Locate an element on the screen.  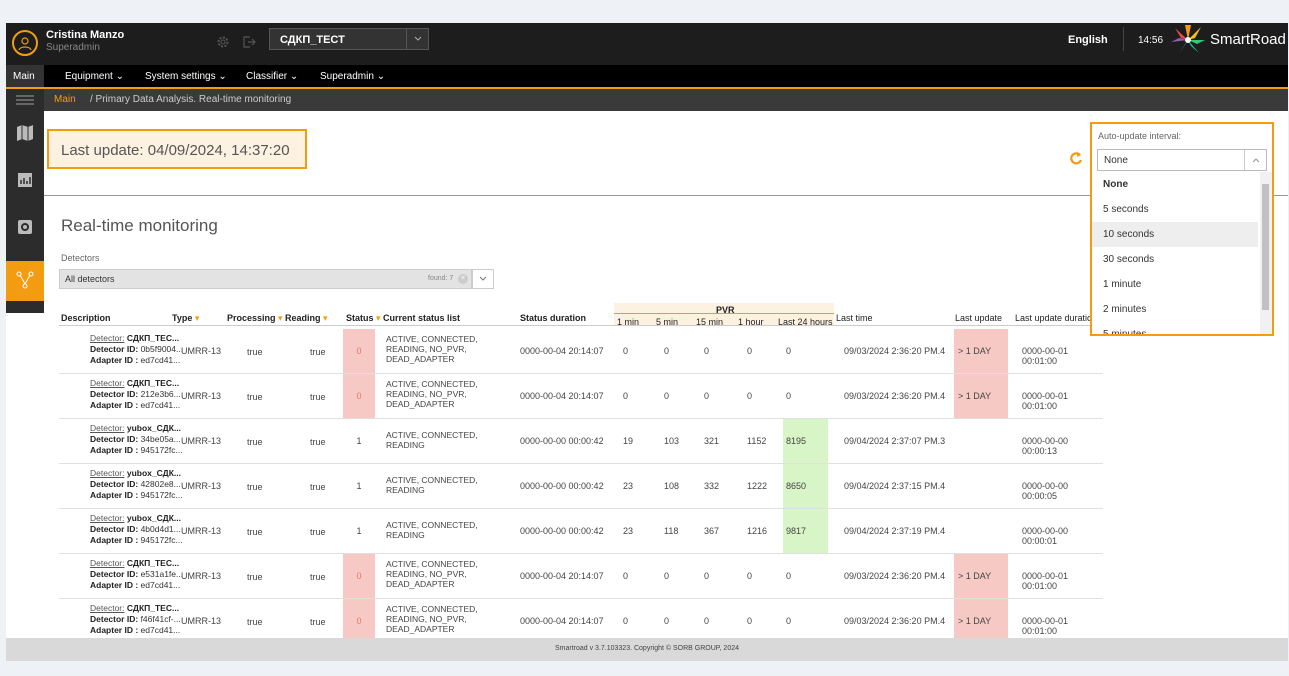
option-5-seconds: 5 seconds is located at coordinates (1175, 209).